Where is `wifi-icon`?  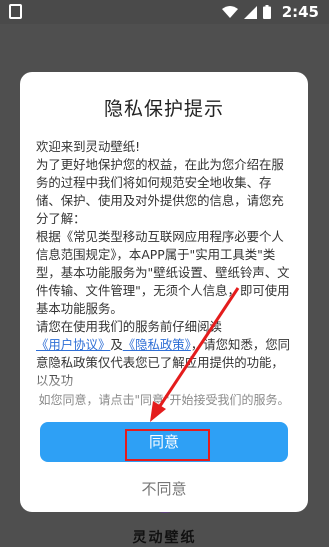 wifi-icon is located at coordinates (230, 11).